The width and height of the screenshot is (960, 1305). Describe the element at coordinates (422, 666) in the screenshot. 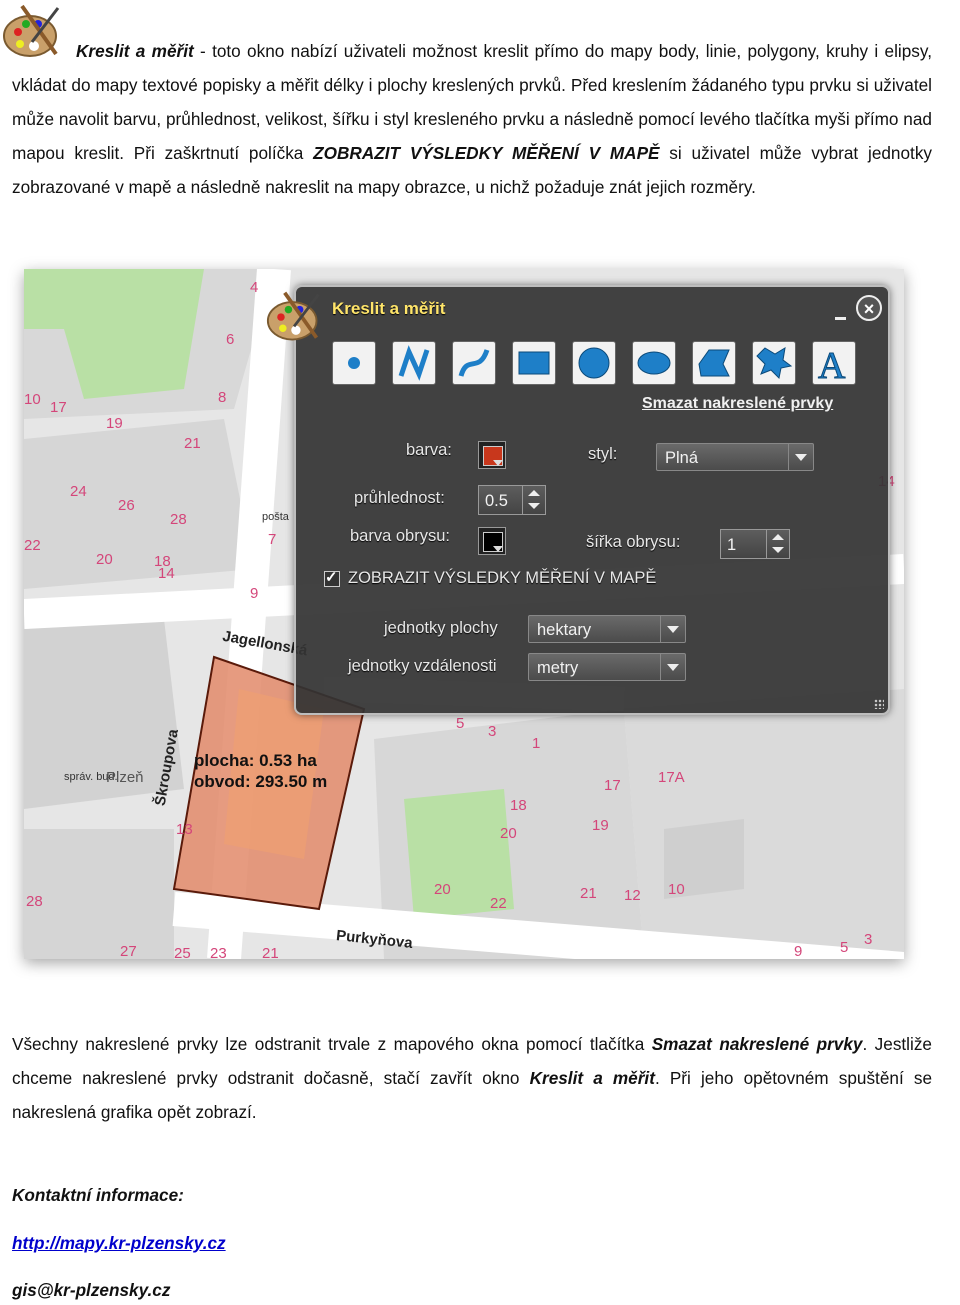

I see `distance-units-label: jednotky vzdálenosti` at that location.